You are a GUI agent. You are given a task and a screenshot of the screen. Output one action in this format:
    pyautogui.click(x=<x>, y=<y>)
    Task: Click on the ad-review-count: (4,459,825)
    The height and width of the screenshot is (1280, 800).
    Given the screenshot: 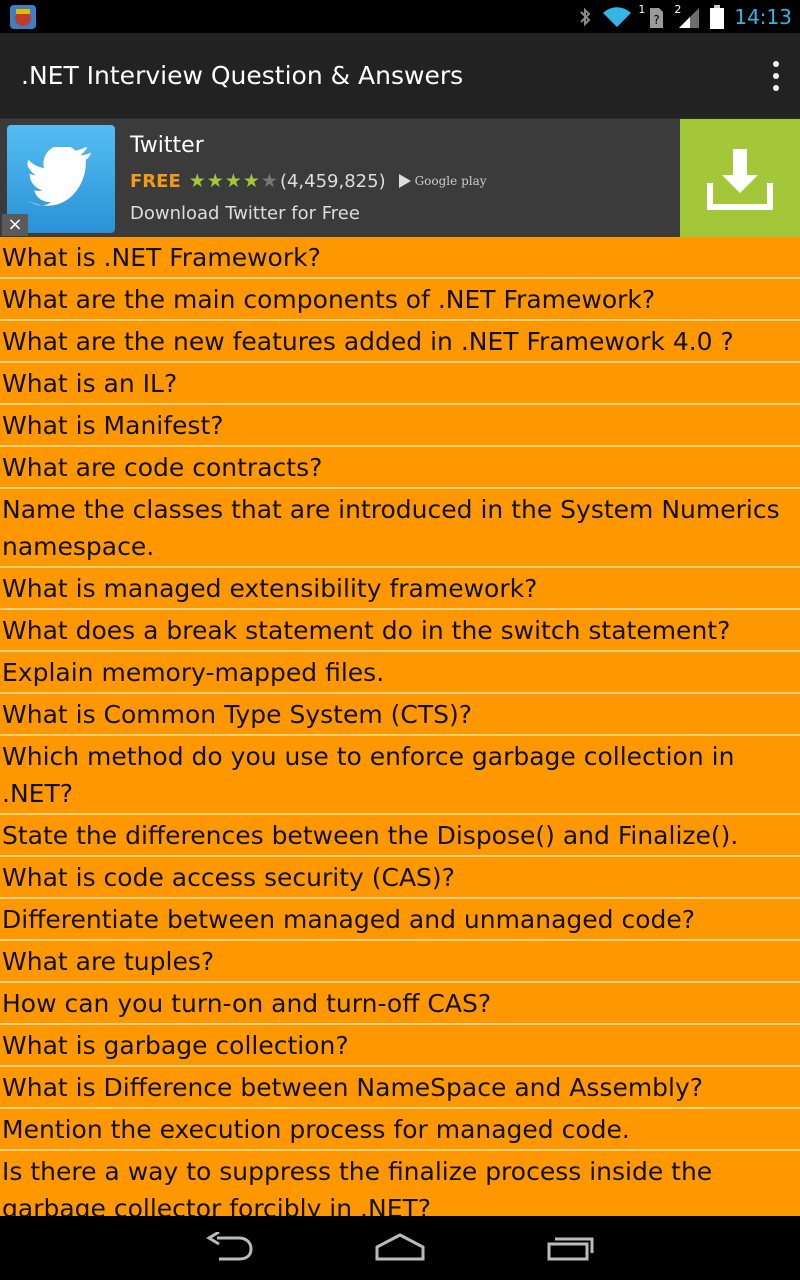 What is the action you would take?
    pyautogui.click(x=332, y=181)
    